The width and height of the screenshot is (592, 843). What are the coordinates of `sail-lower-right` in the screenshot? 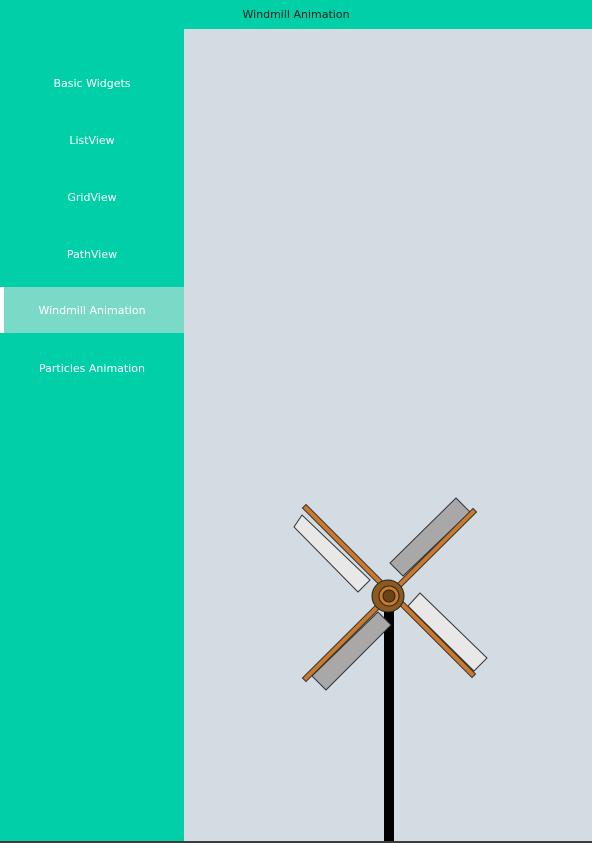 It's located at (447, 632).